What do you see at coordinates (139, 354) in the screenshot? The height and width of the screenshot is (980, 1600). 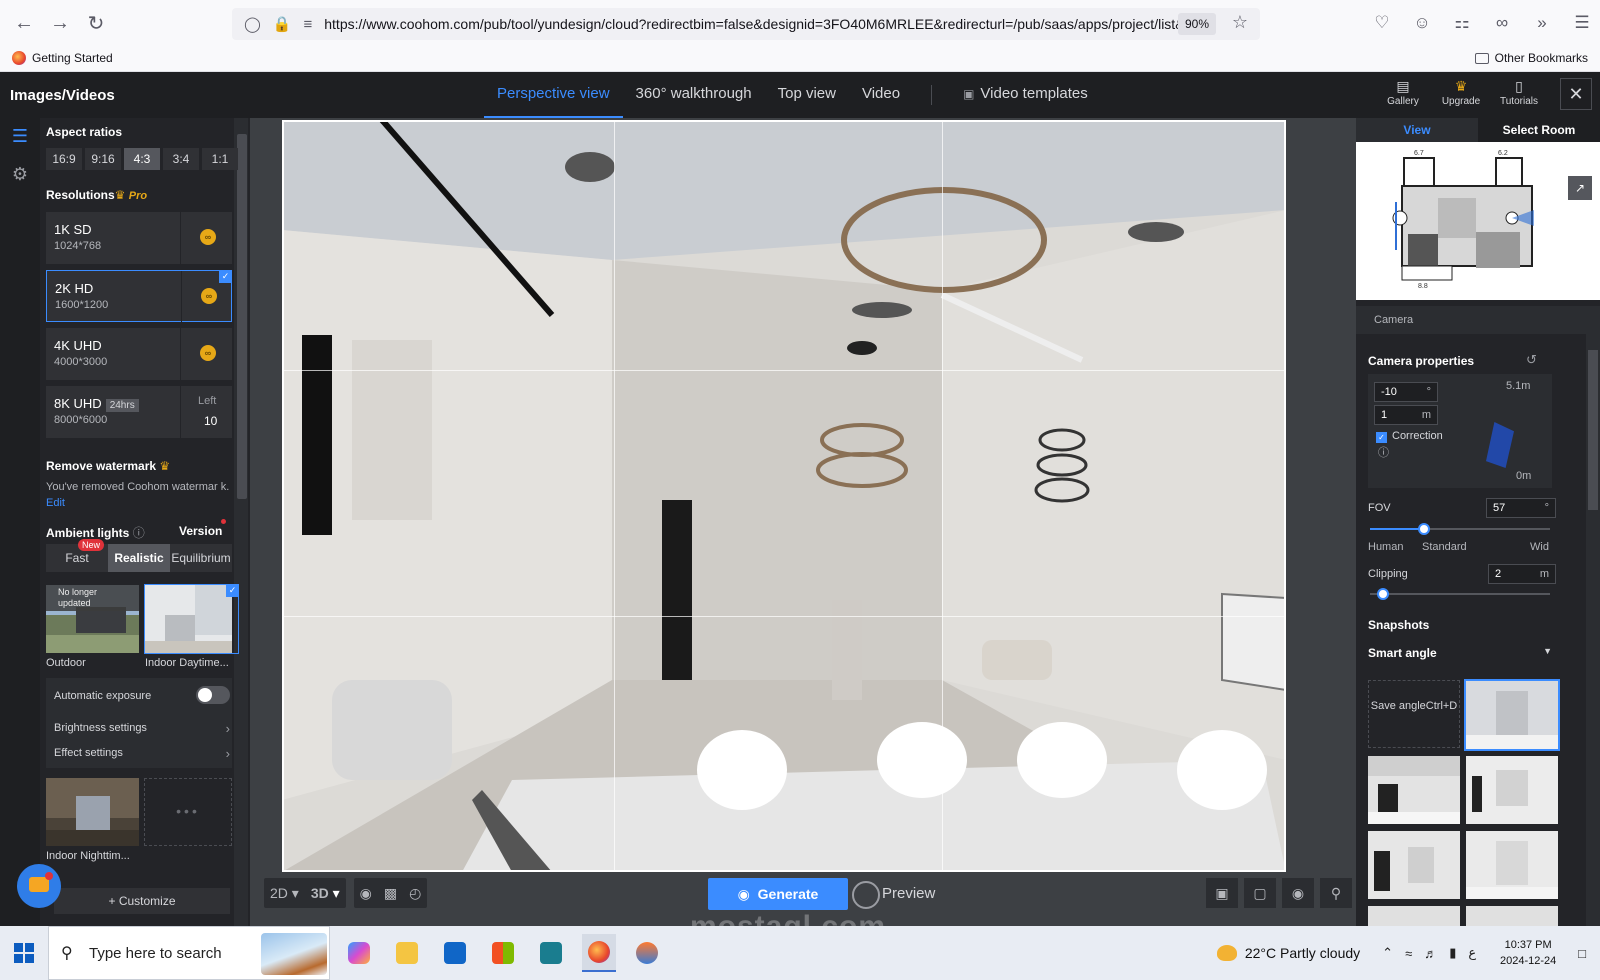 I see `resolution-4k: 4K UHD 4000*3000 ∞` at bounding box center [139, 354].